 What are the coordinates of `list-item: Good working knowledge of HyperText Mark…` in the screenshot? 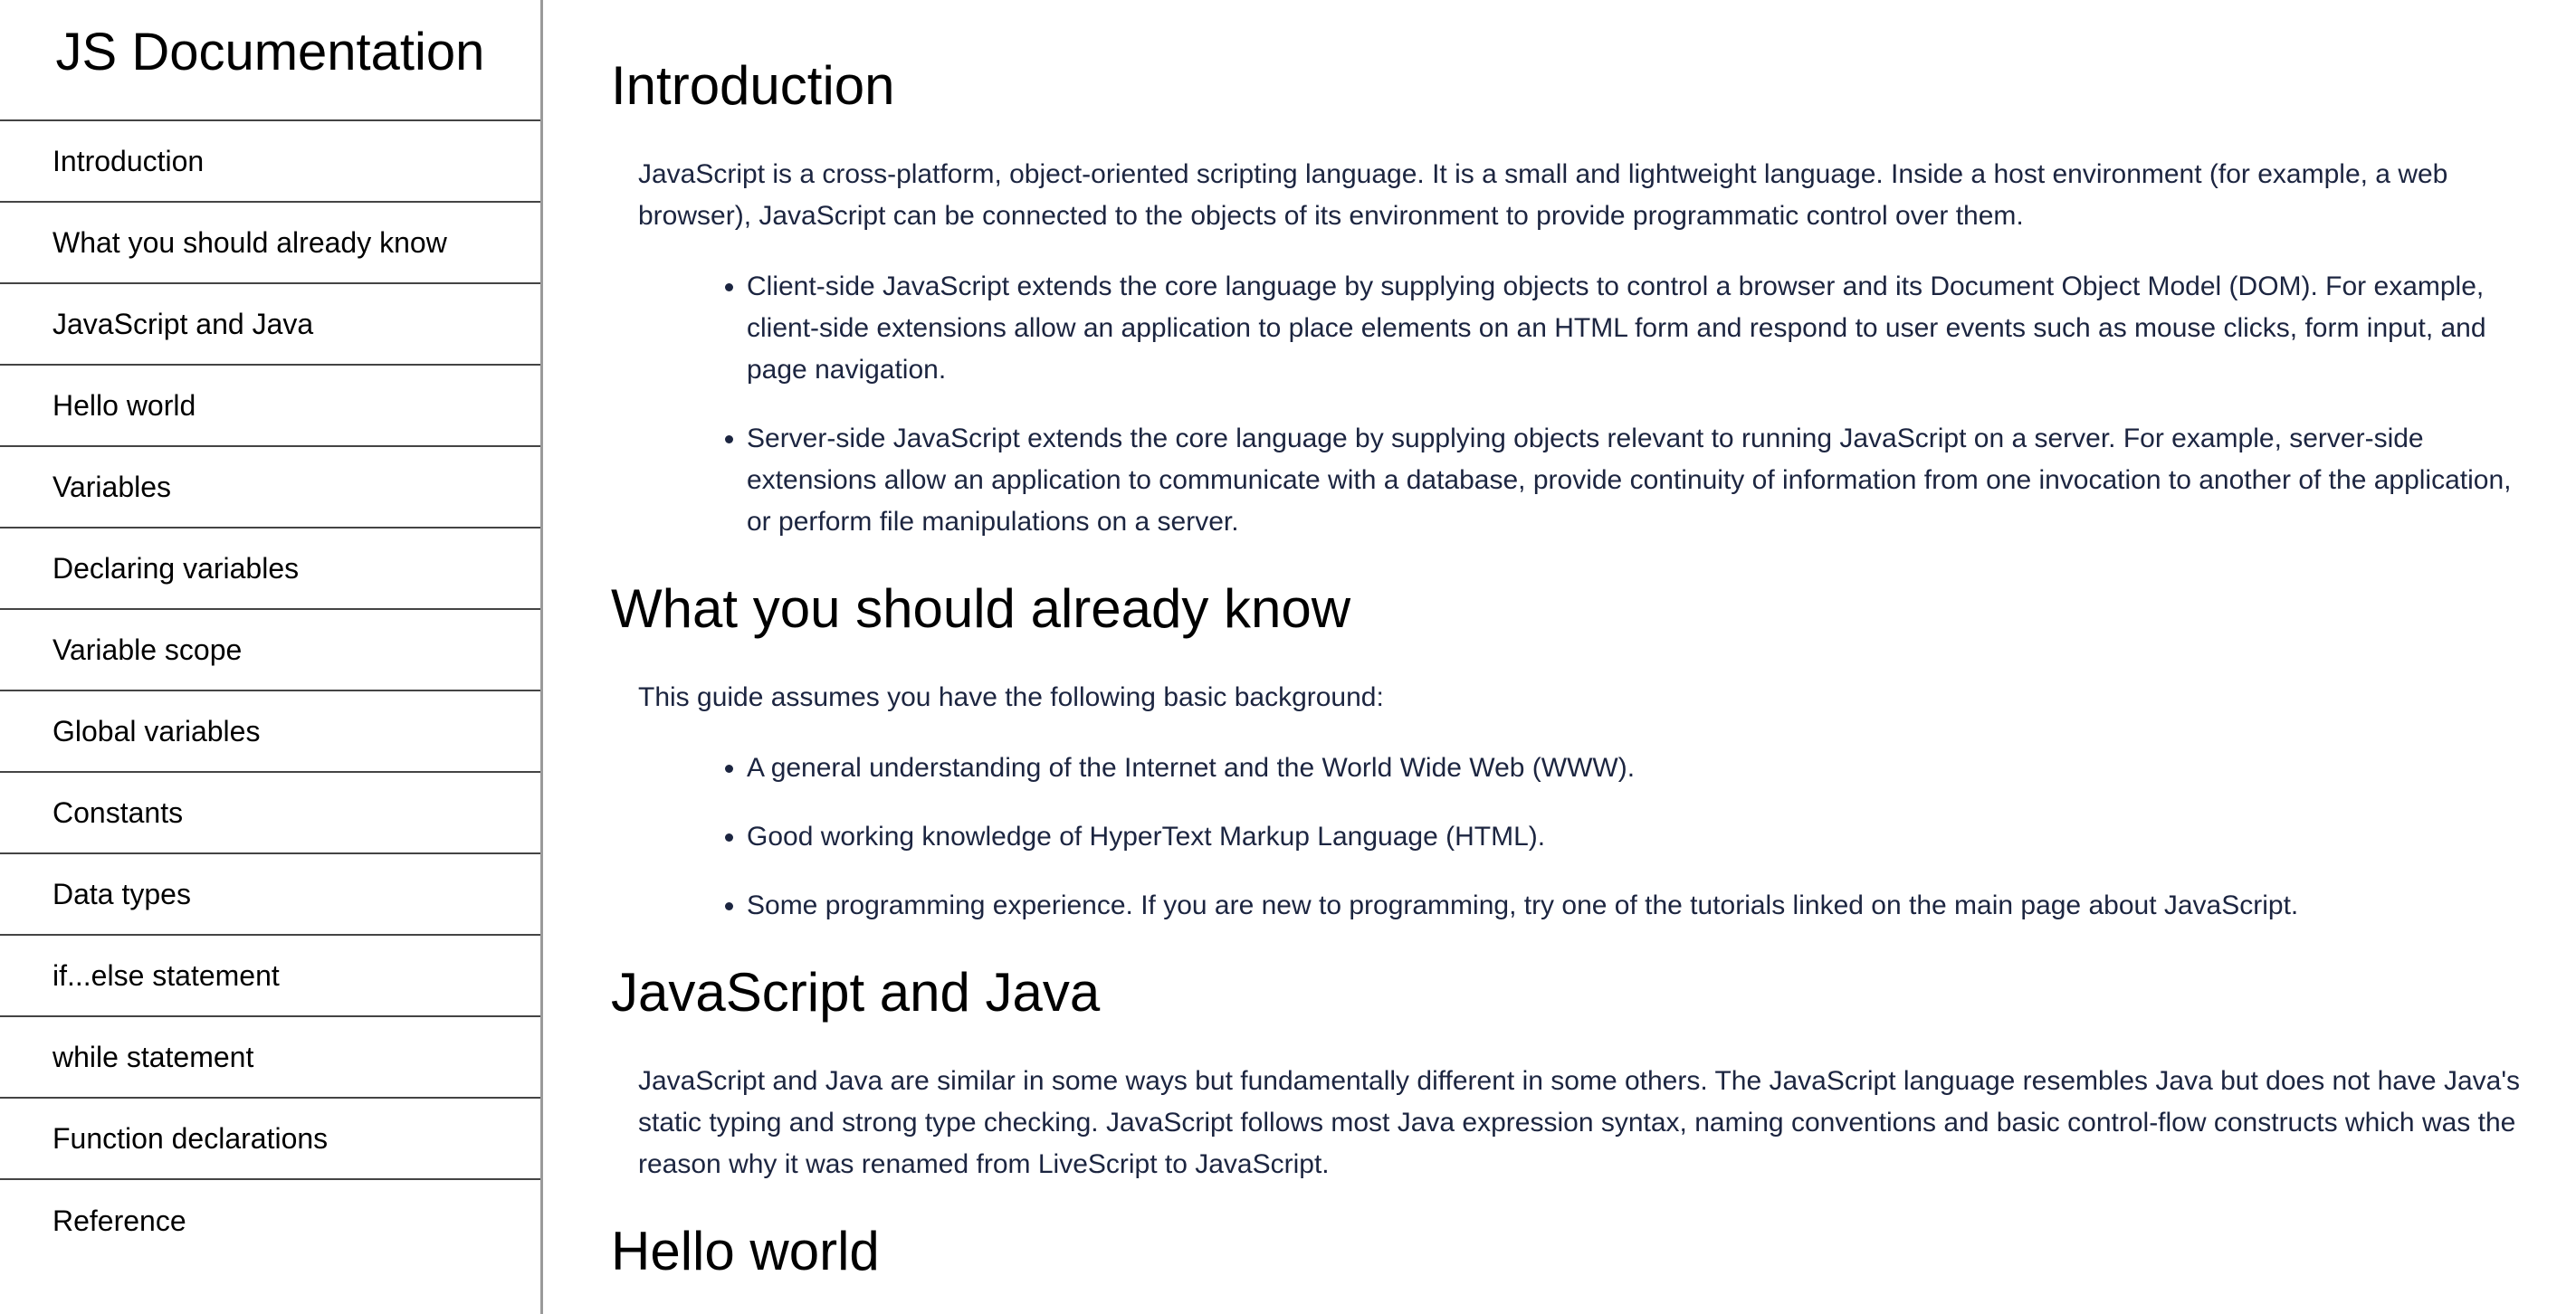 It's located at (1643, 837).